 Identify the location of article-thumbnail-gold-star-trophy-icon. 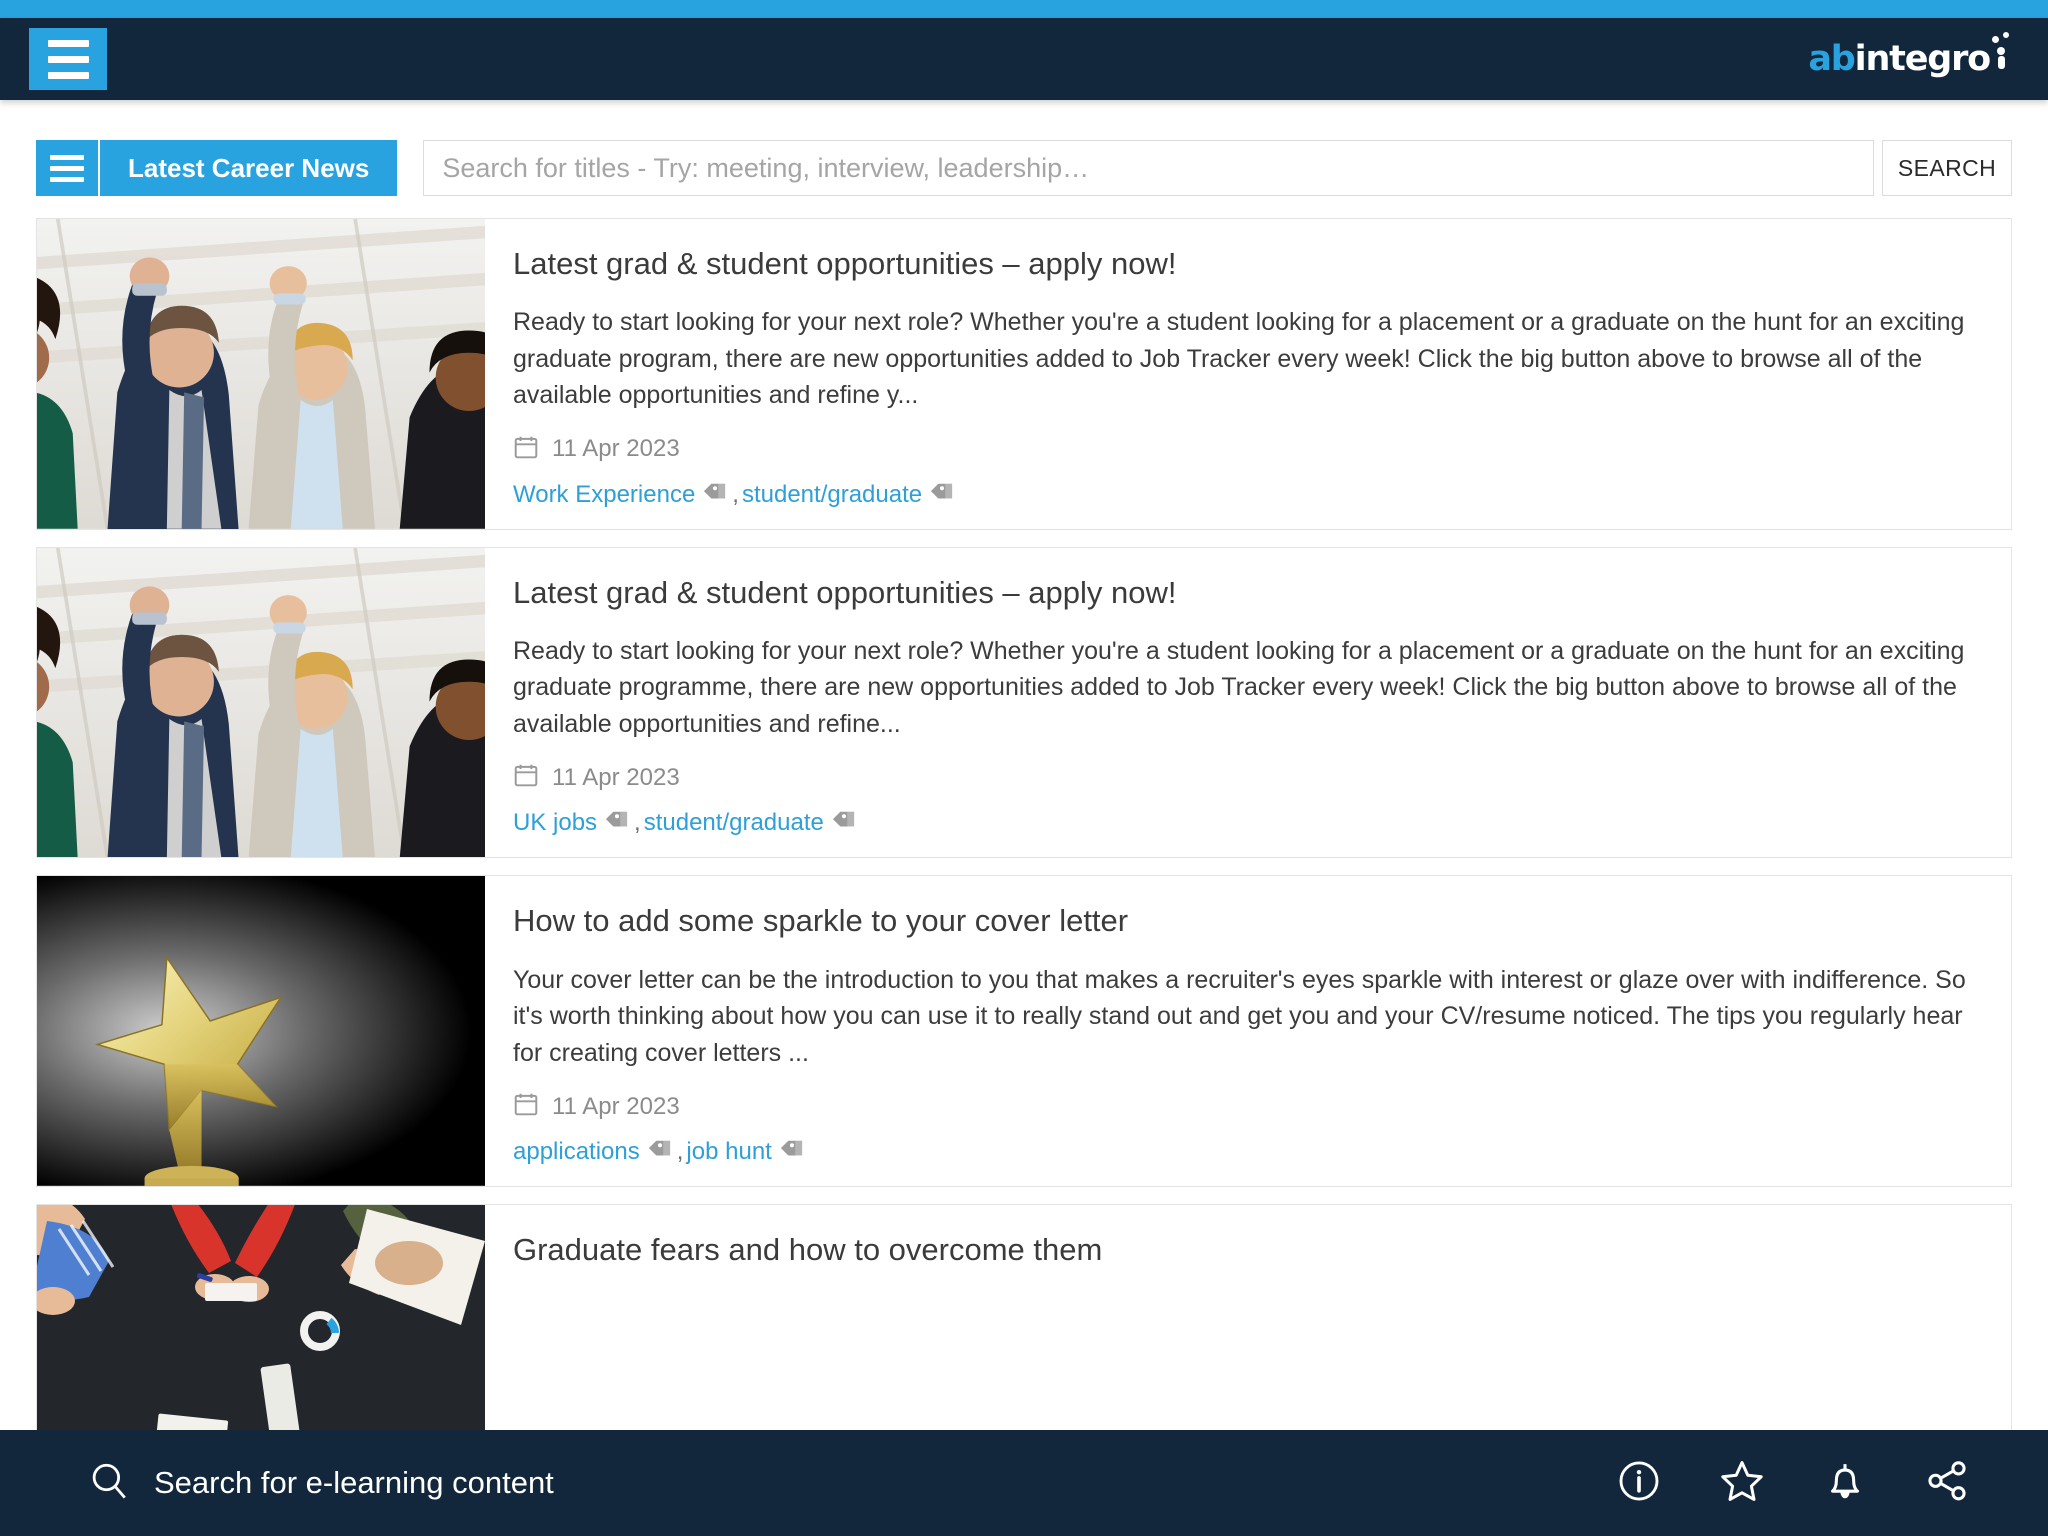
(261, 1031).